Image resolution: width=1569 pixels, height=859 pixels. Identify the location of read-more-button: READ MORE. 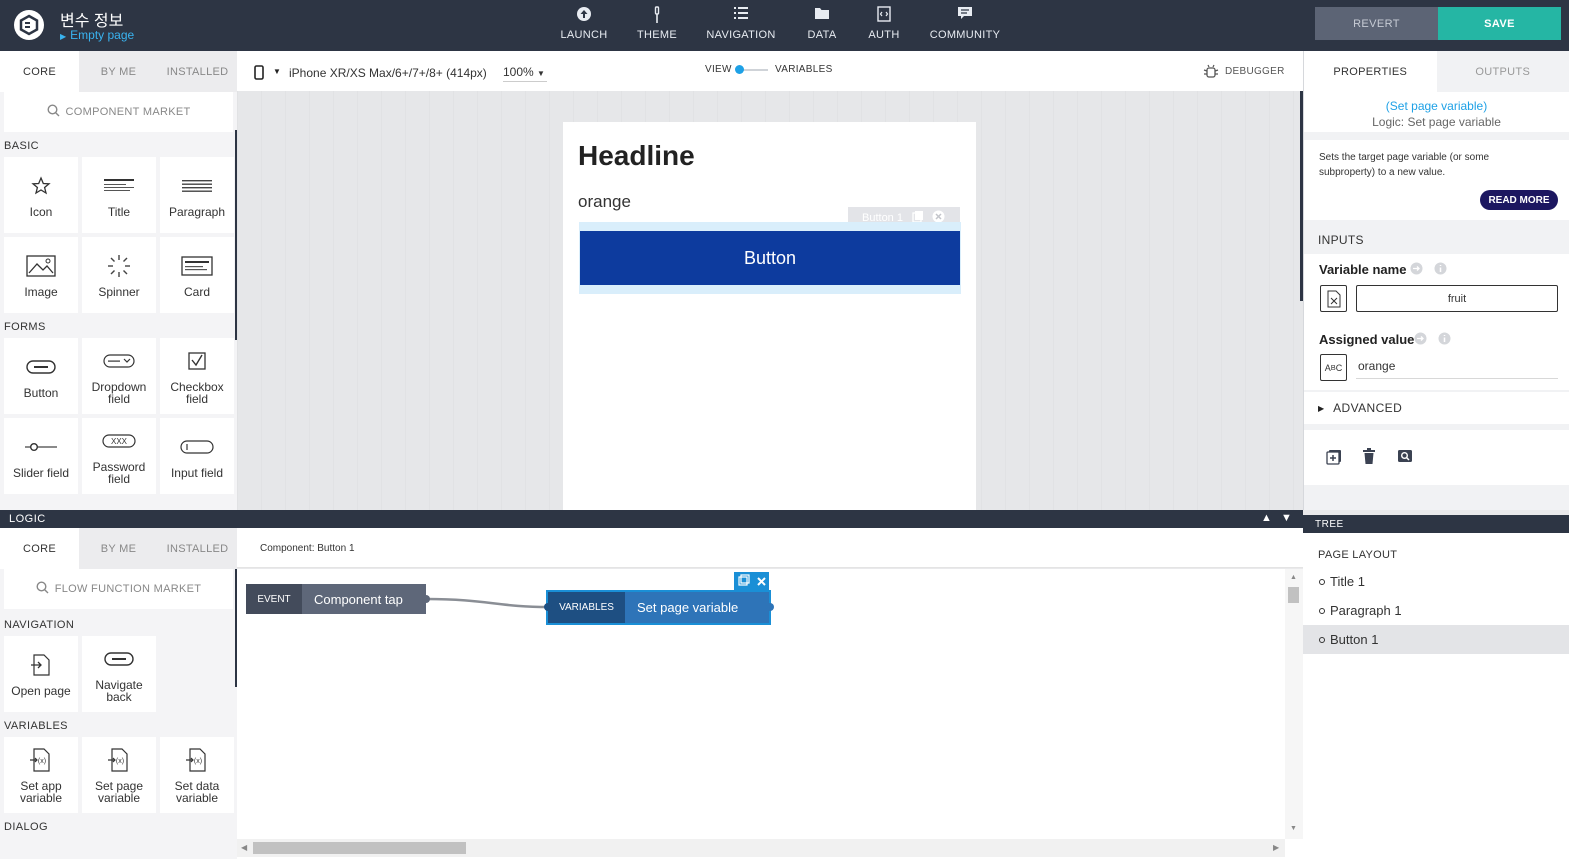
(1519, 200).